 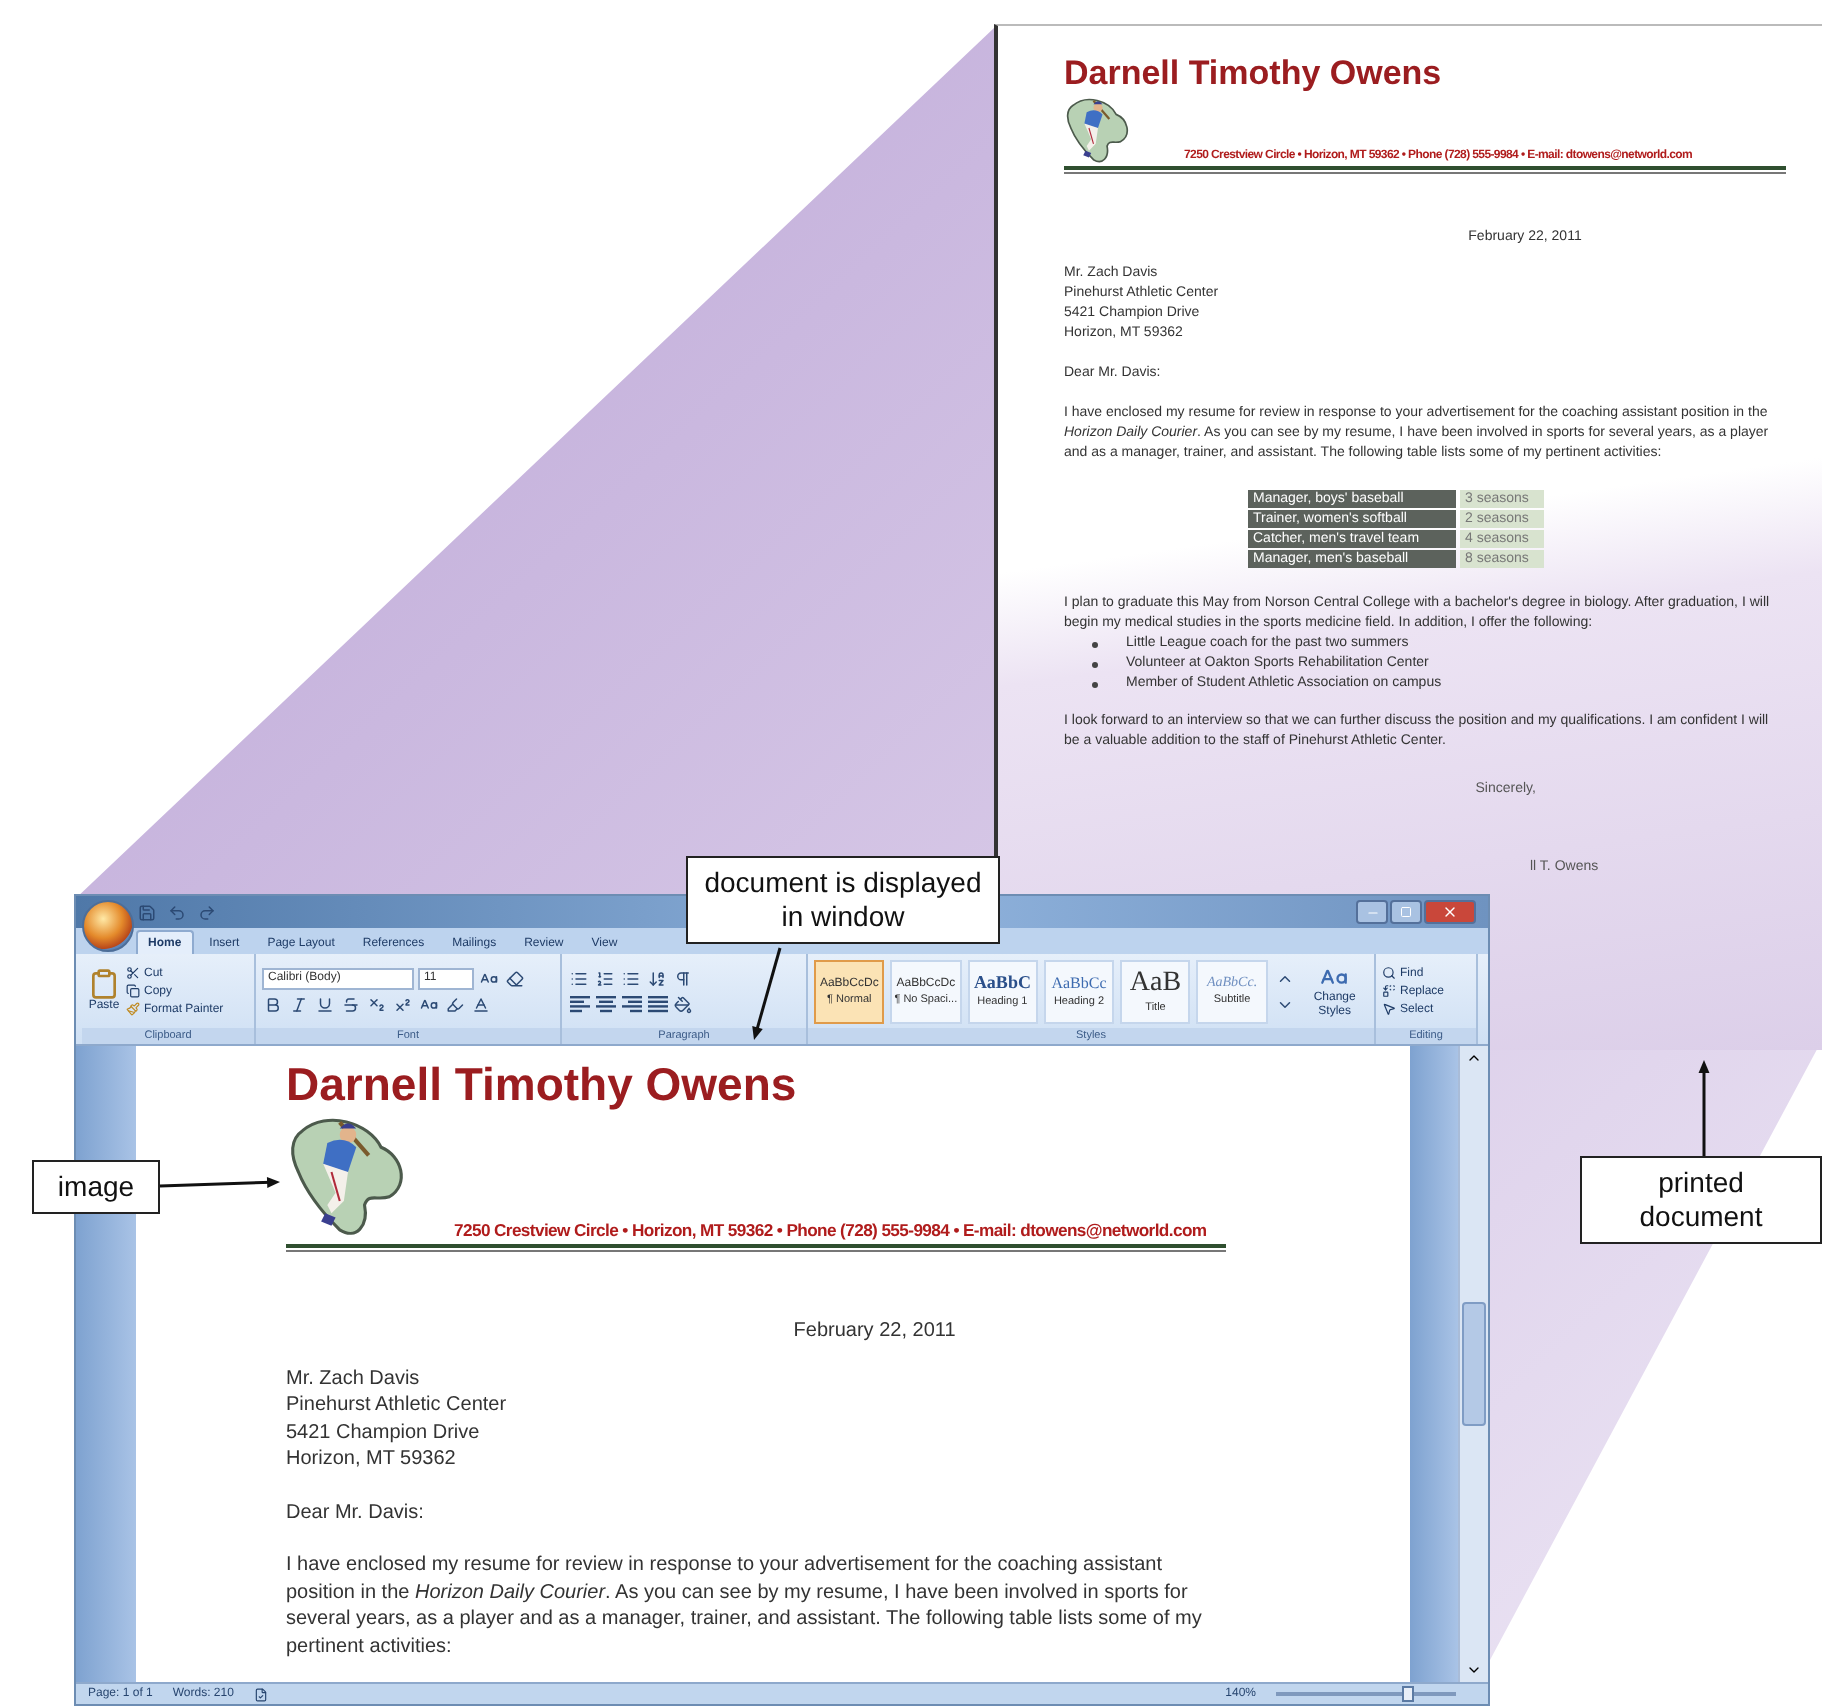 I want to click on scroll-thumb, so click(x=1474, y=1364).